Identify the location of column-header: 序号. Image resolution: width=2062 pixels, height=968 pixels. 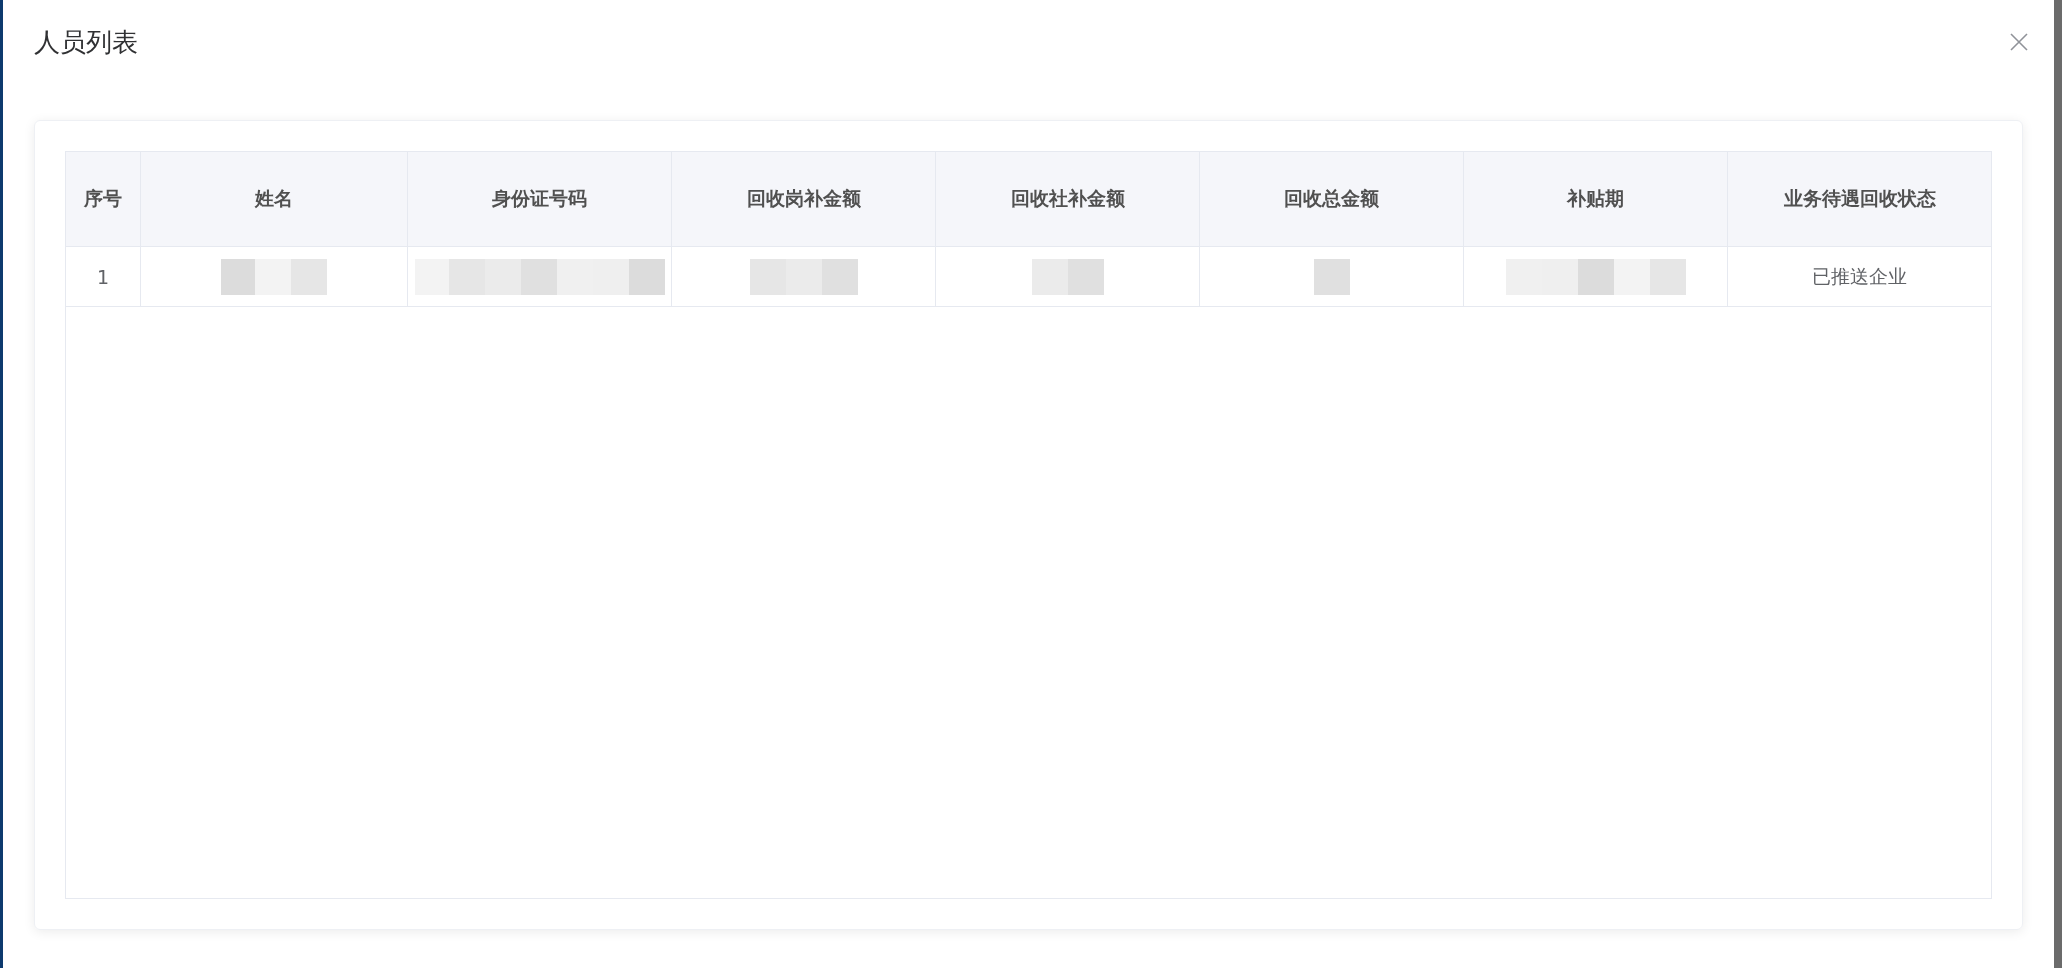
(104, 199).